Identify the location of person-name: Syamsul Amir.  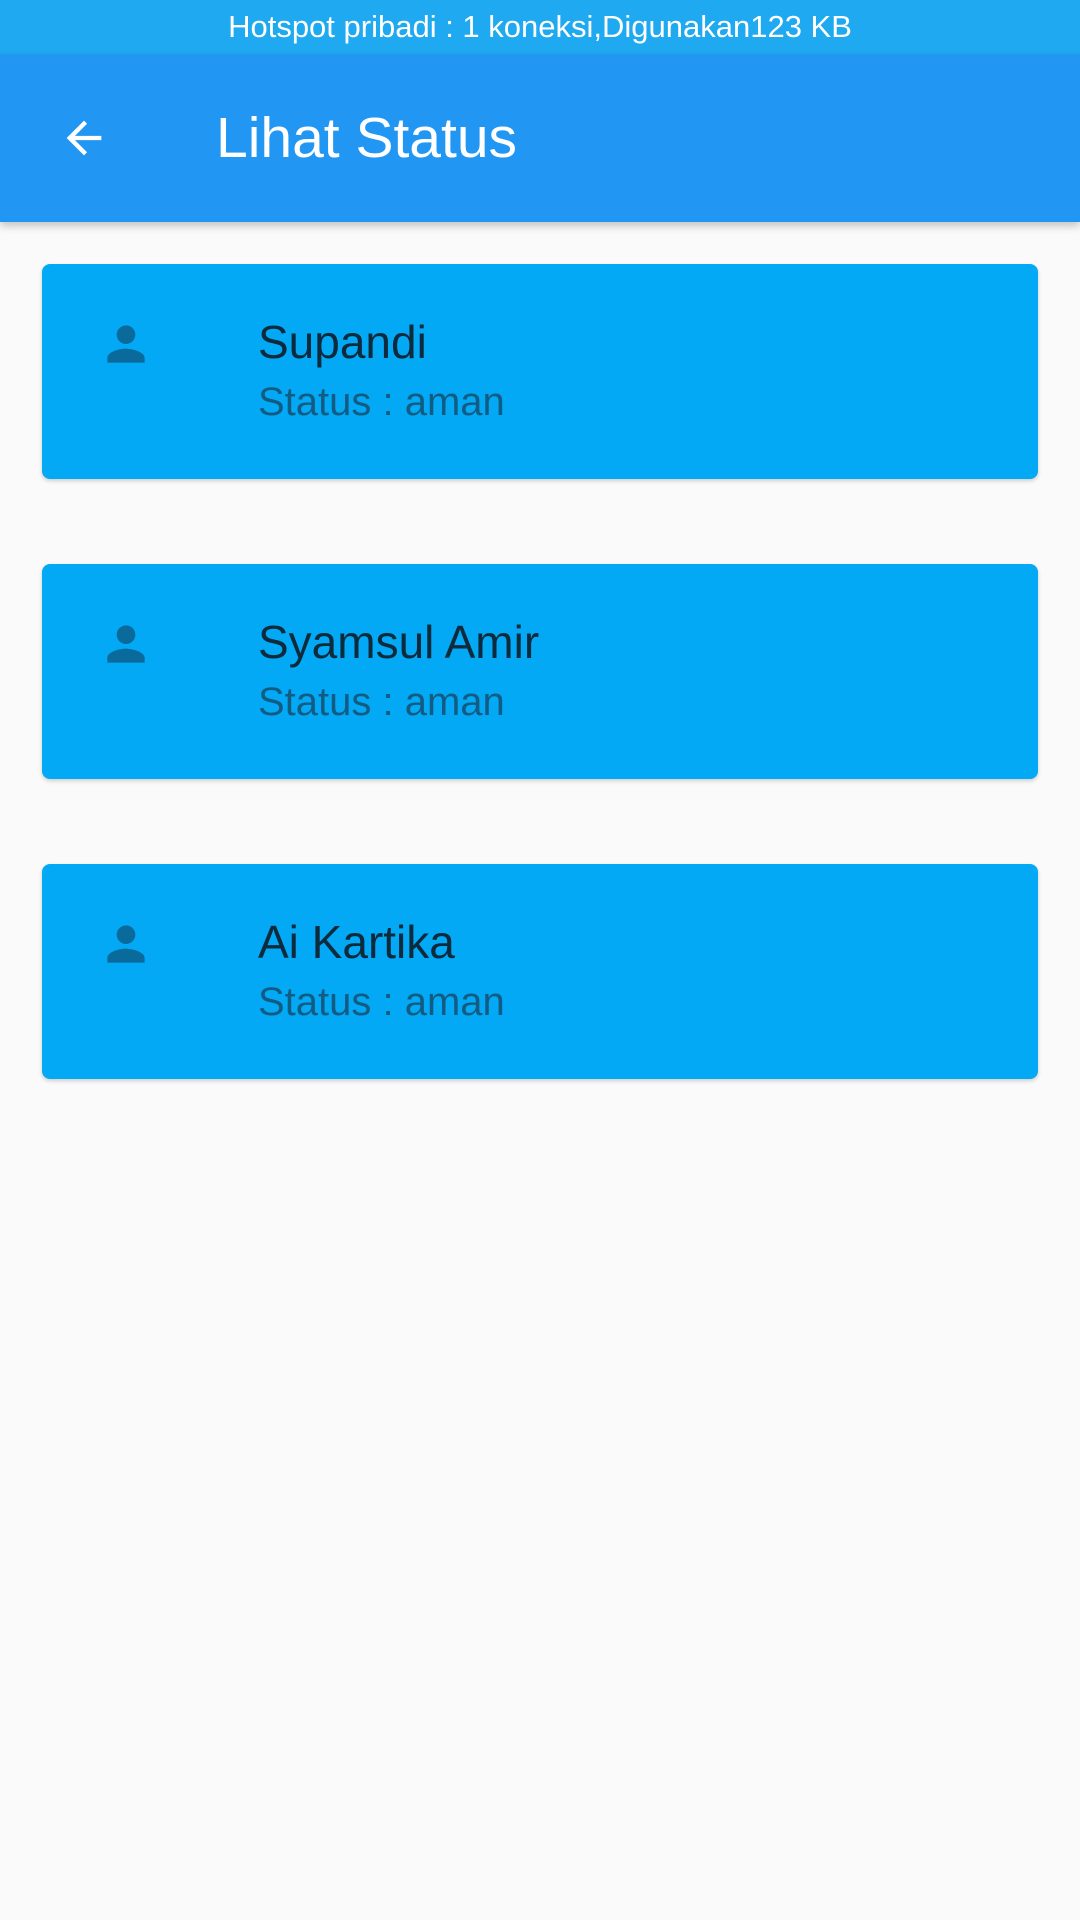
(399, 642).